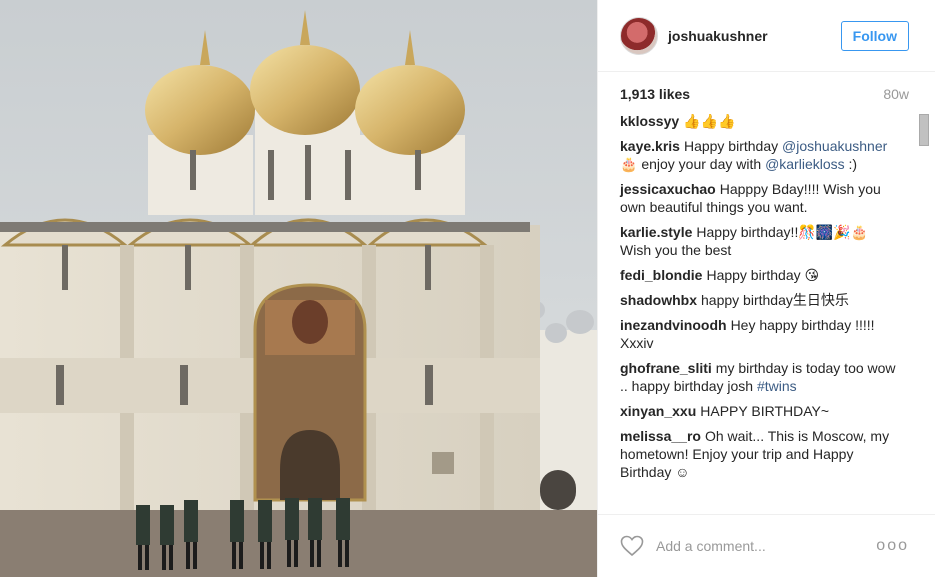 Image resolution: width=935 pixels, height=577 pixels. Describe the element at coordinates (834, 146) in the screenshot. I see `mention-link: @joshuakushner` at that location.